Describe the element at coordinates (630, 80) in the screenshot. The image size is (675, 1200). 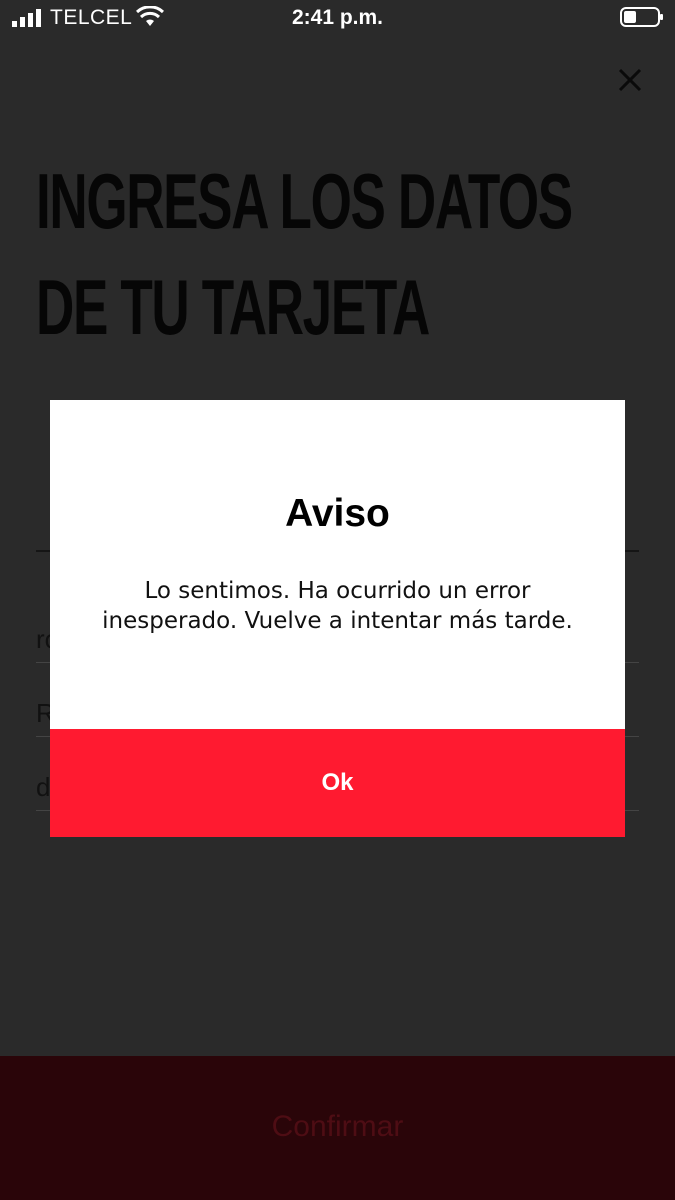
I see `close-icon` at that location.